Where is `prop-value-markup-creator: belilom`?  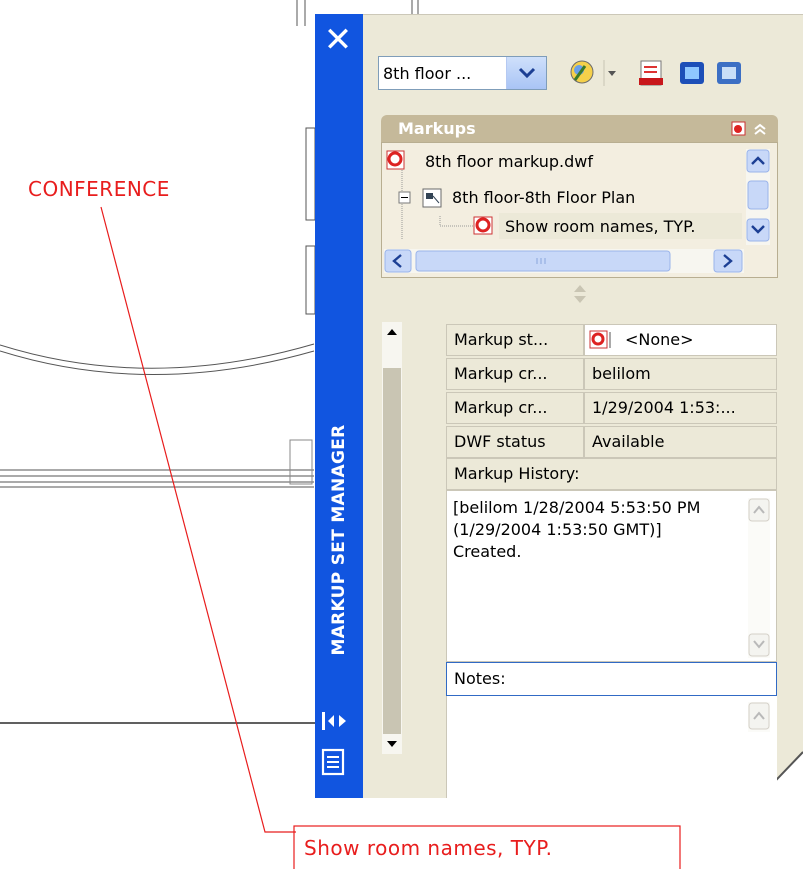
prop-value-markup-creator: belilom is located at coordinates (680, 374).